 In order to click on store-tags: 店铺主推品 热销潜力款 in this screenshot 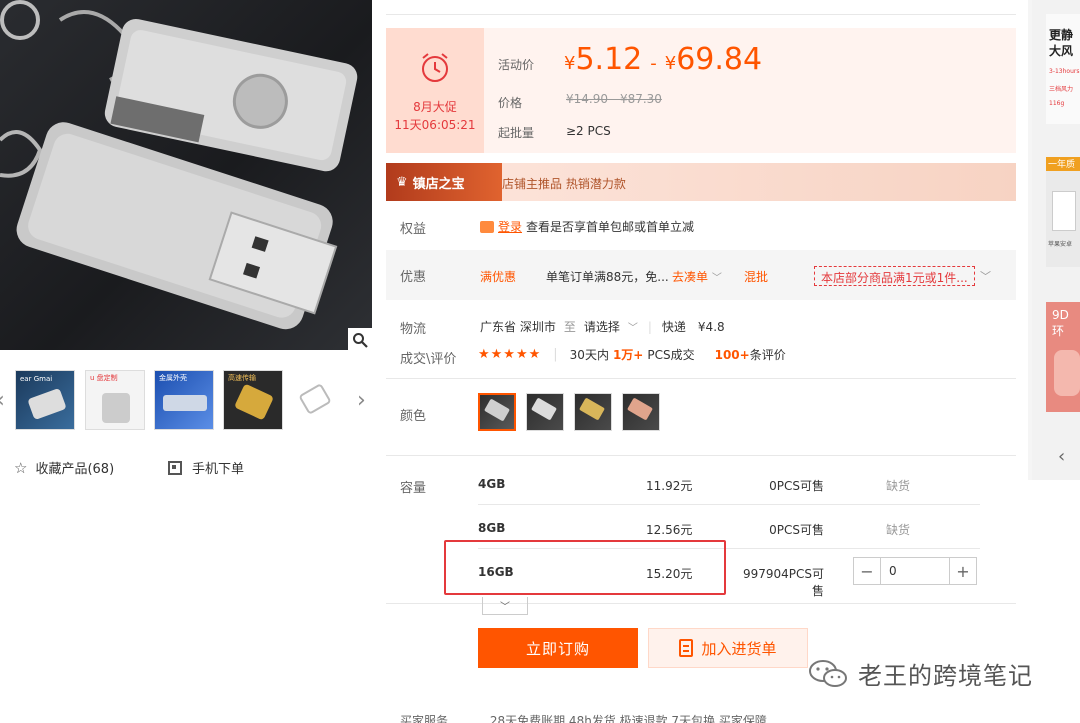, I will do `click(564, 184)`.